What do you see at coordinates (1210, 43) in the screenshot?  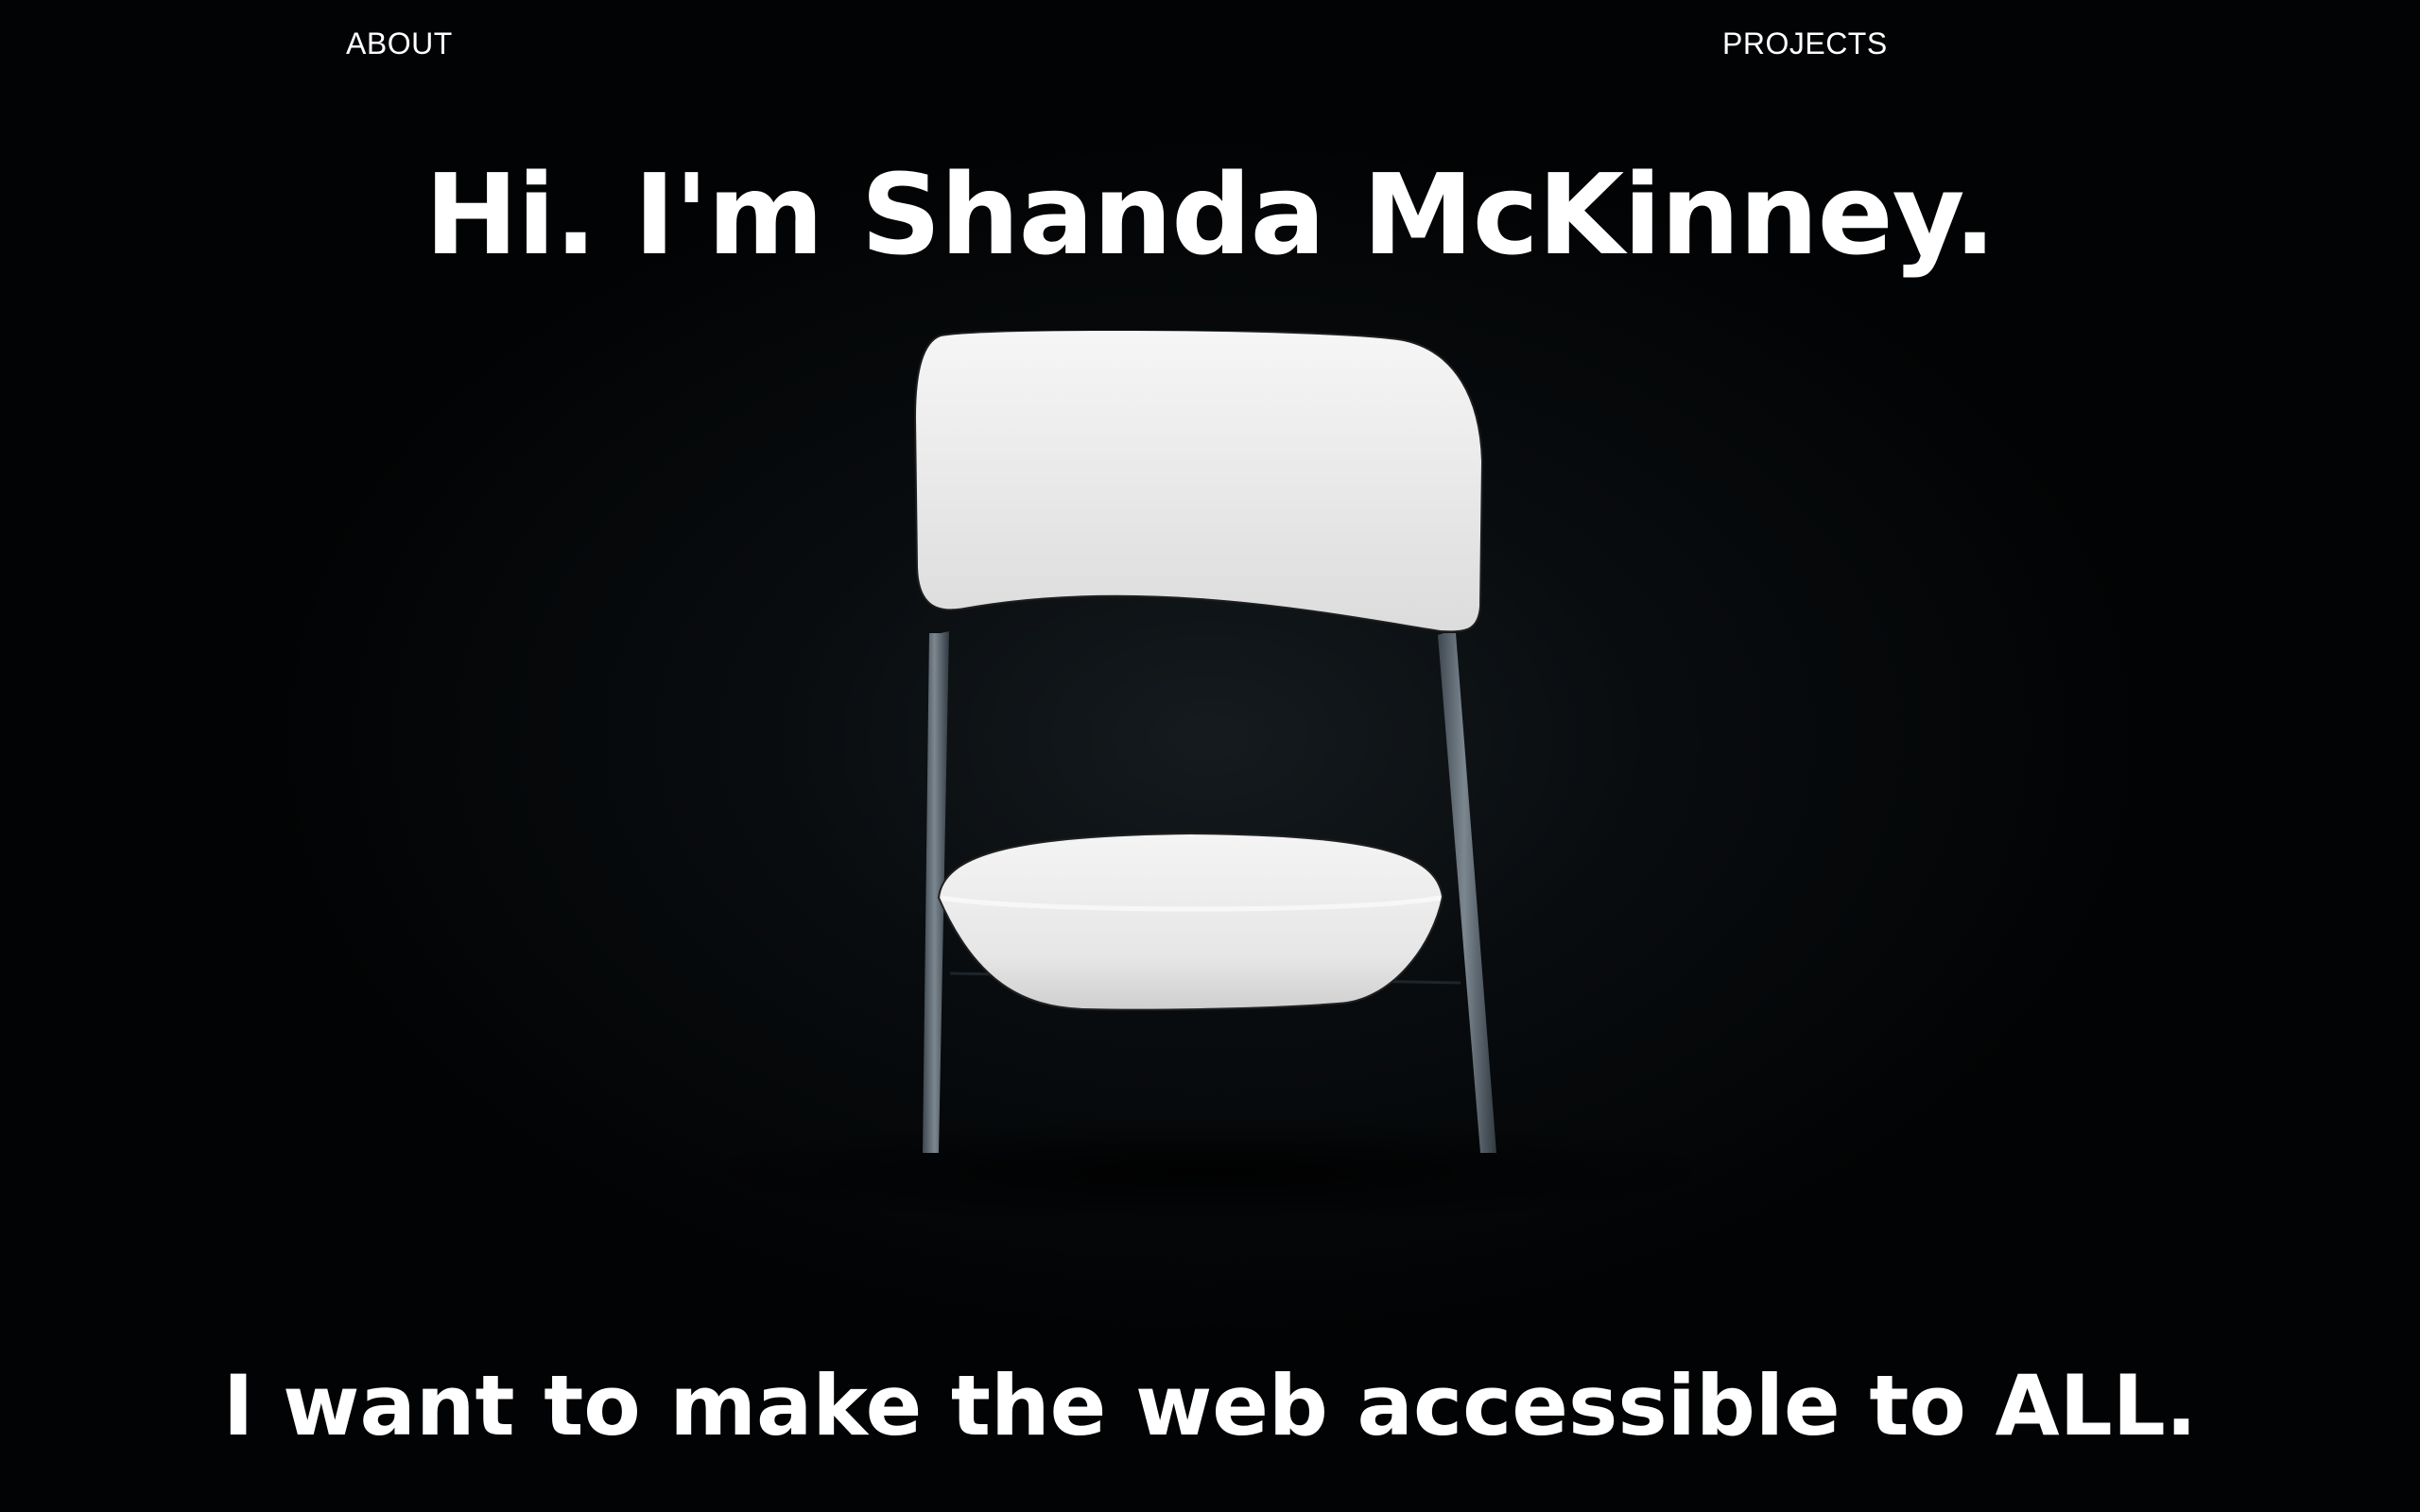 I see `top-navigation: ABOUT PROJECTS` at bounding box center [1210, 43].